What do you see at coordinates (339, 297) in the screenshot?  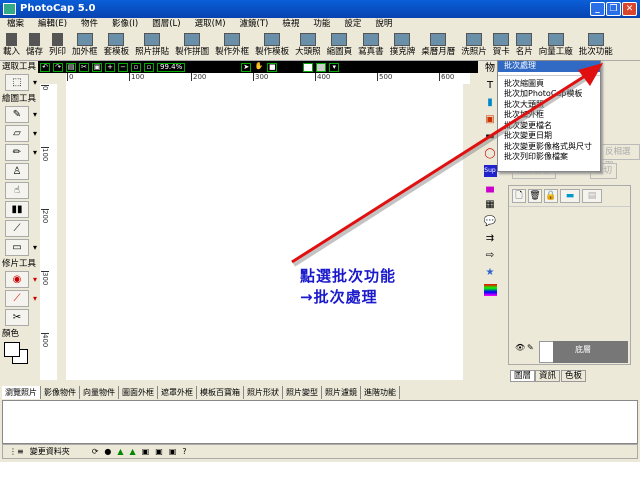 I see `annotation-line-2: →批次處理` at bounding box center [339, 297].